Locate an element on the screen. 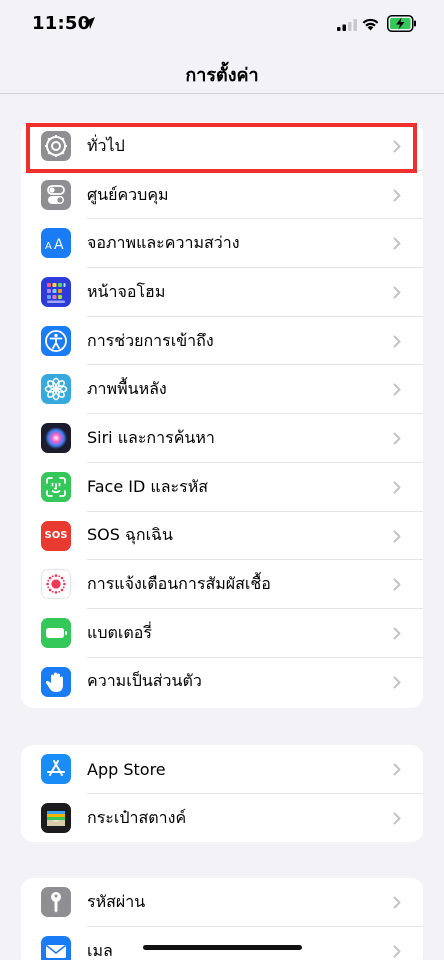 The width and height of the screenshot is (444, 960). row-passwords: รหัสผ่าน is located at coordinates (222, 902).